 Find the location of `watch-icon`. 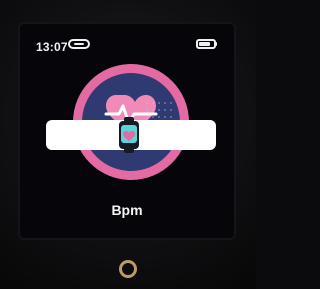

watch-icon is located at coordinates (129, 135).